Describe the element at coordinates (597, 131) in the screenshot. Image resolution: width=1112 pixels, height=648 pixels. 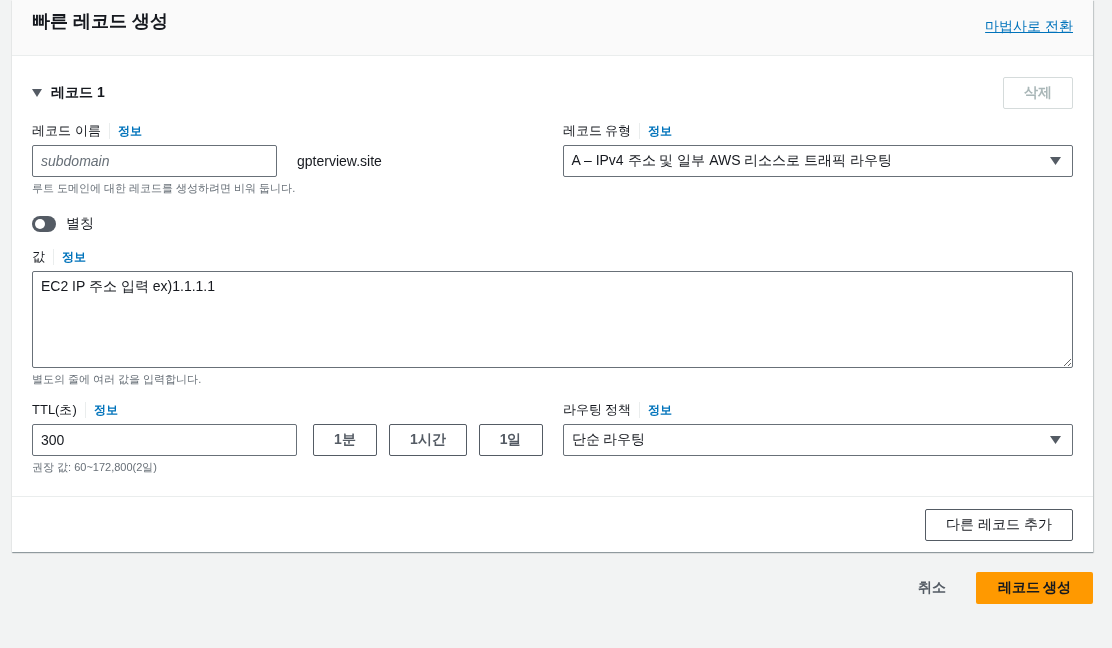
I see `field-label: 레코드 유형` at that location.